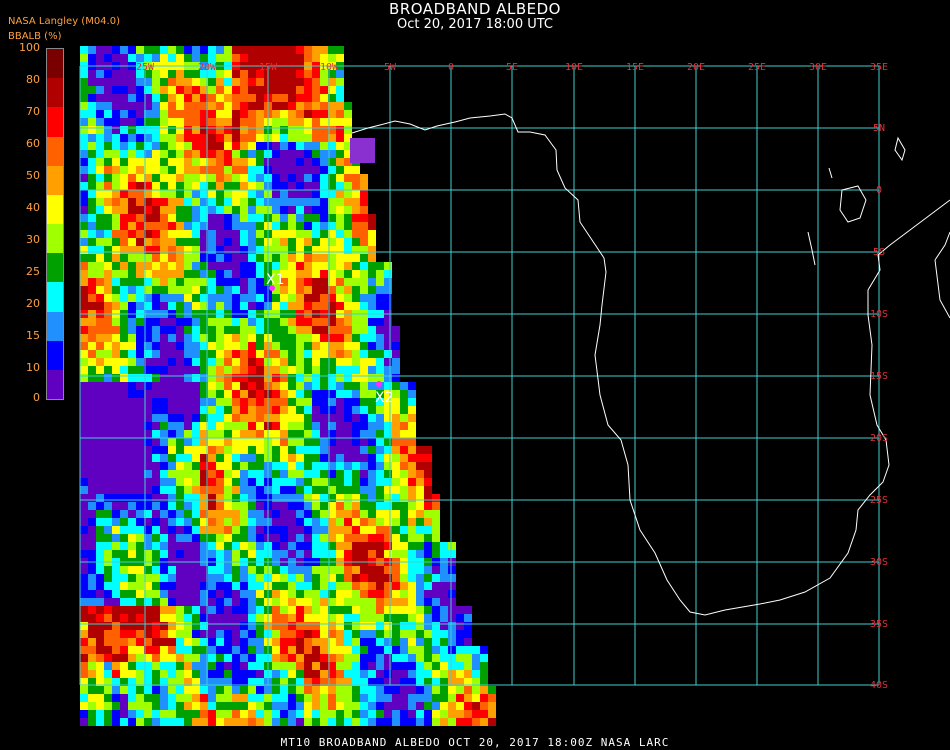 This screenshot has width=950, height=750. Describe the element at coordinates (384, 398) in the screenshot. I see `site-marker-label: X2` at that location.